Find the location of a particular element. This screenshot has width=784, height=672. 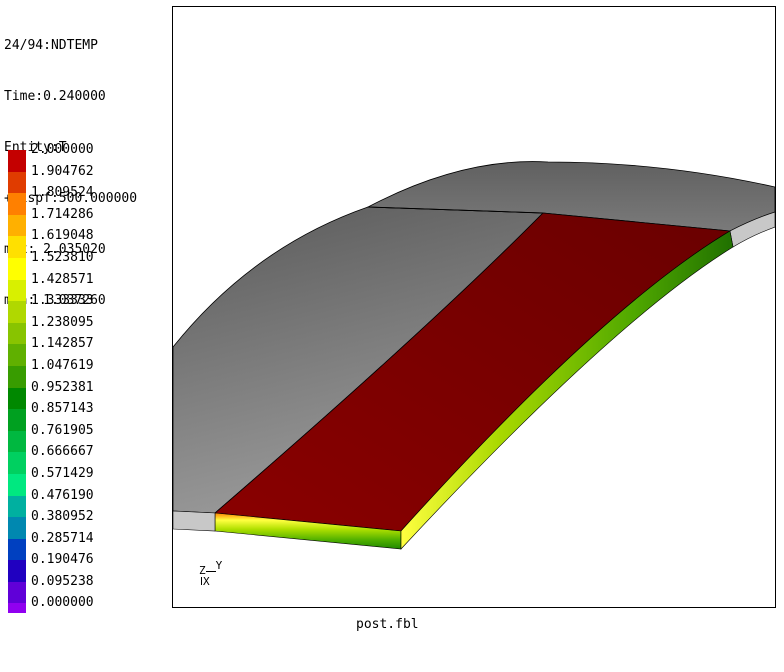

legend-label: 1.523810 is located at coordinates (62, 257).